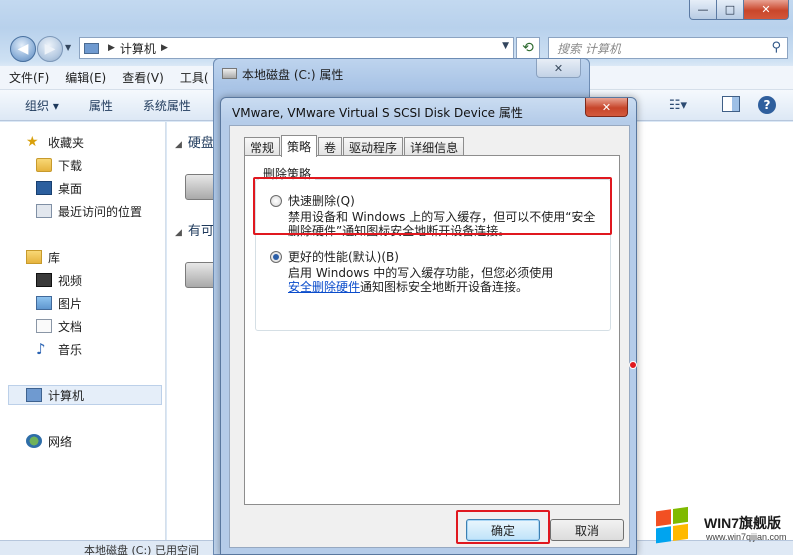 This screenshot has height=555, width=793. I want to click on description-line: 启用 Windows 中的写入缓存功能，但您必须使用, so click(421, 273).